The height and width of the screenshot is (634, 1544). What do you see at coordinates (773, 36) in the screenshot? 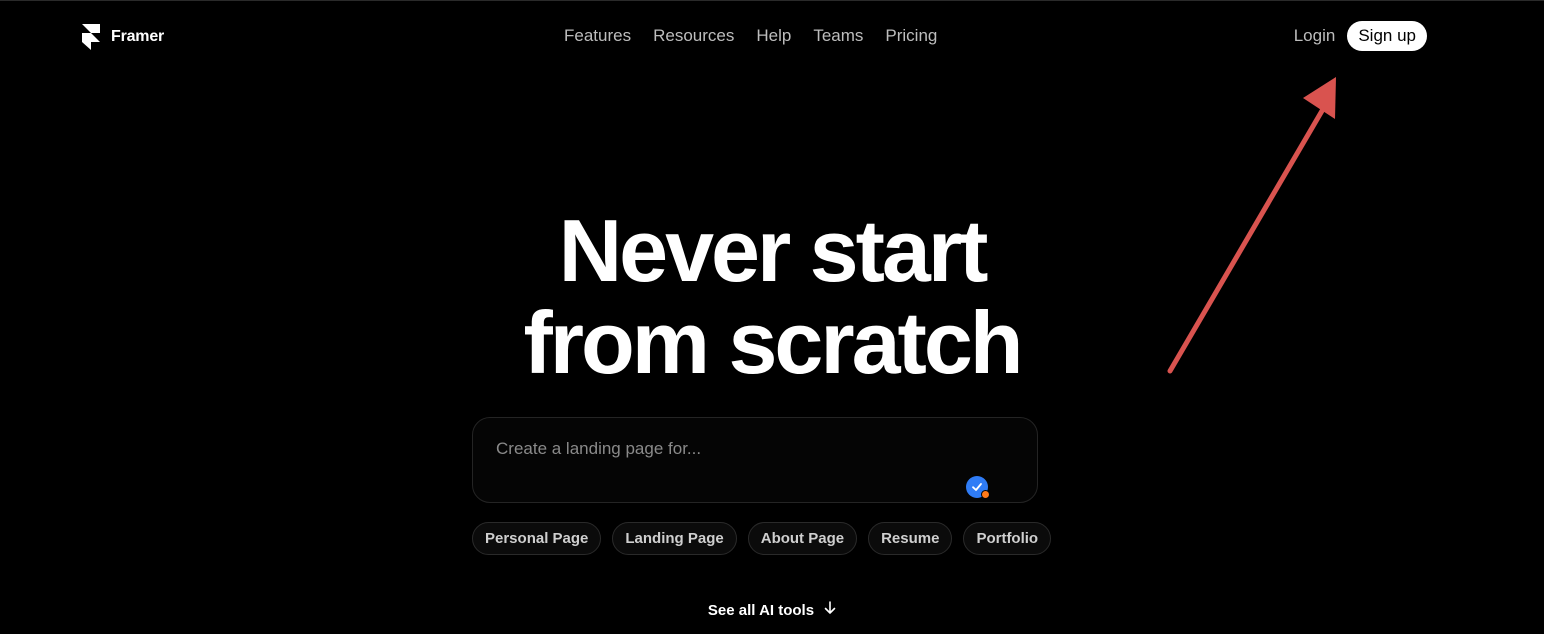
I see `nav-help: Help` at bounding box center [773, 36].